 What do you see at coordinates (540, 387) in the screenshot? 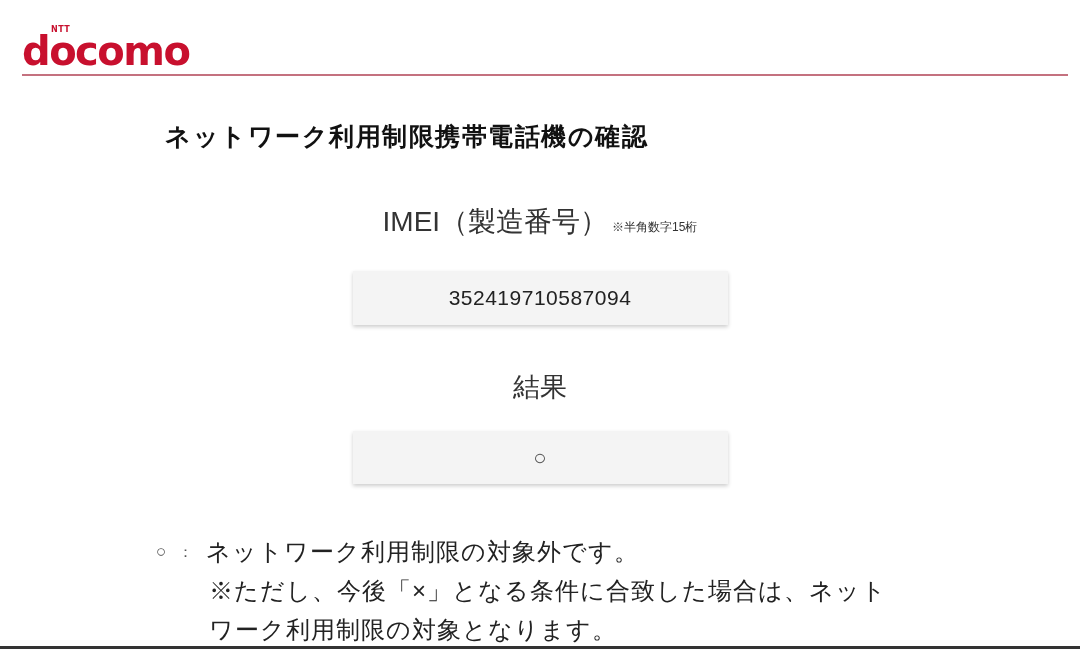
I see `result-label: 結果` at bounding box center [540, 387].